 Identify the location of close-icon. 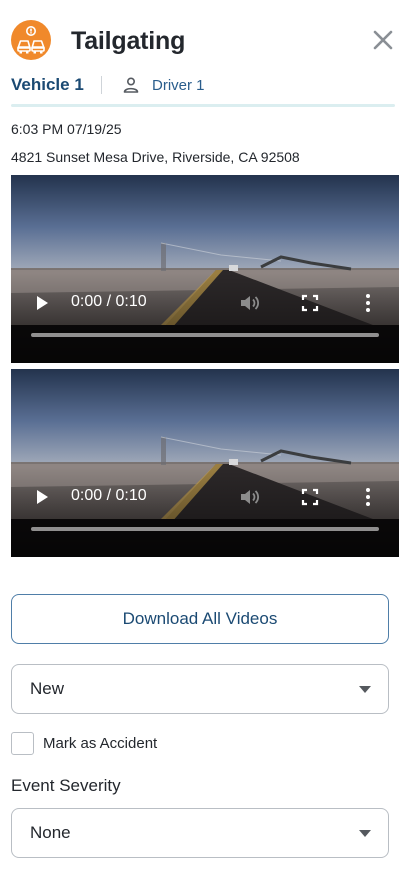
(383, 40).